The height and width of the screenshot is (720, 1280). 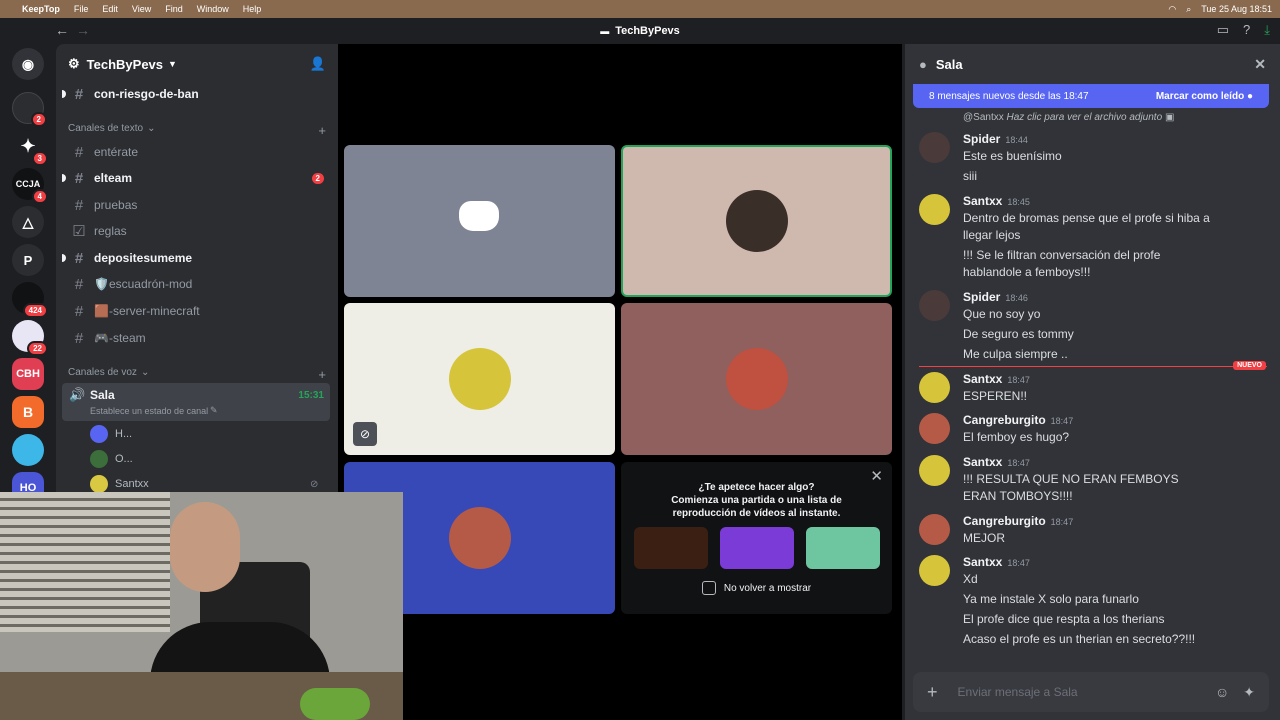 What do you see at coordinates (37, 348) in the screenshot?
I see `server-badge: 22` at bounding box center [37, 348].